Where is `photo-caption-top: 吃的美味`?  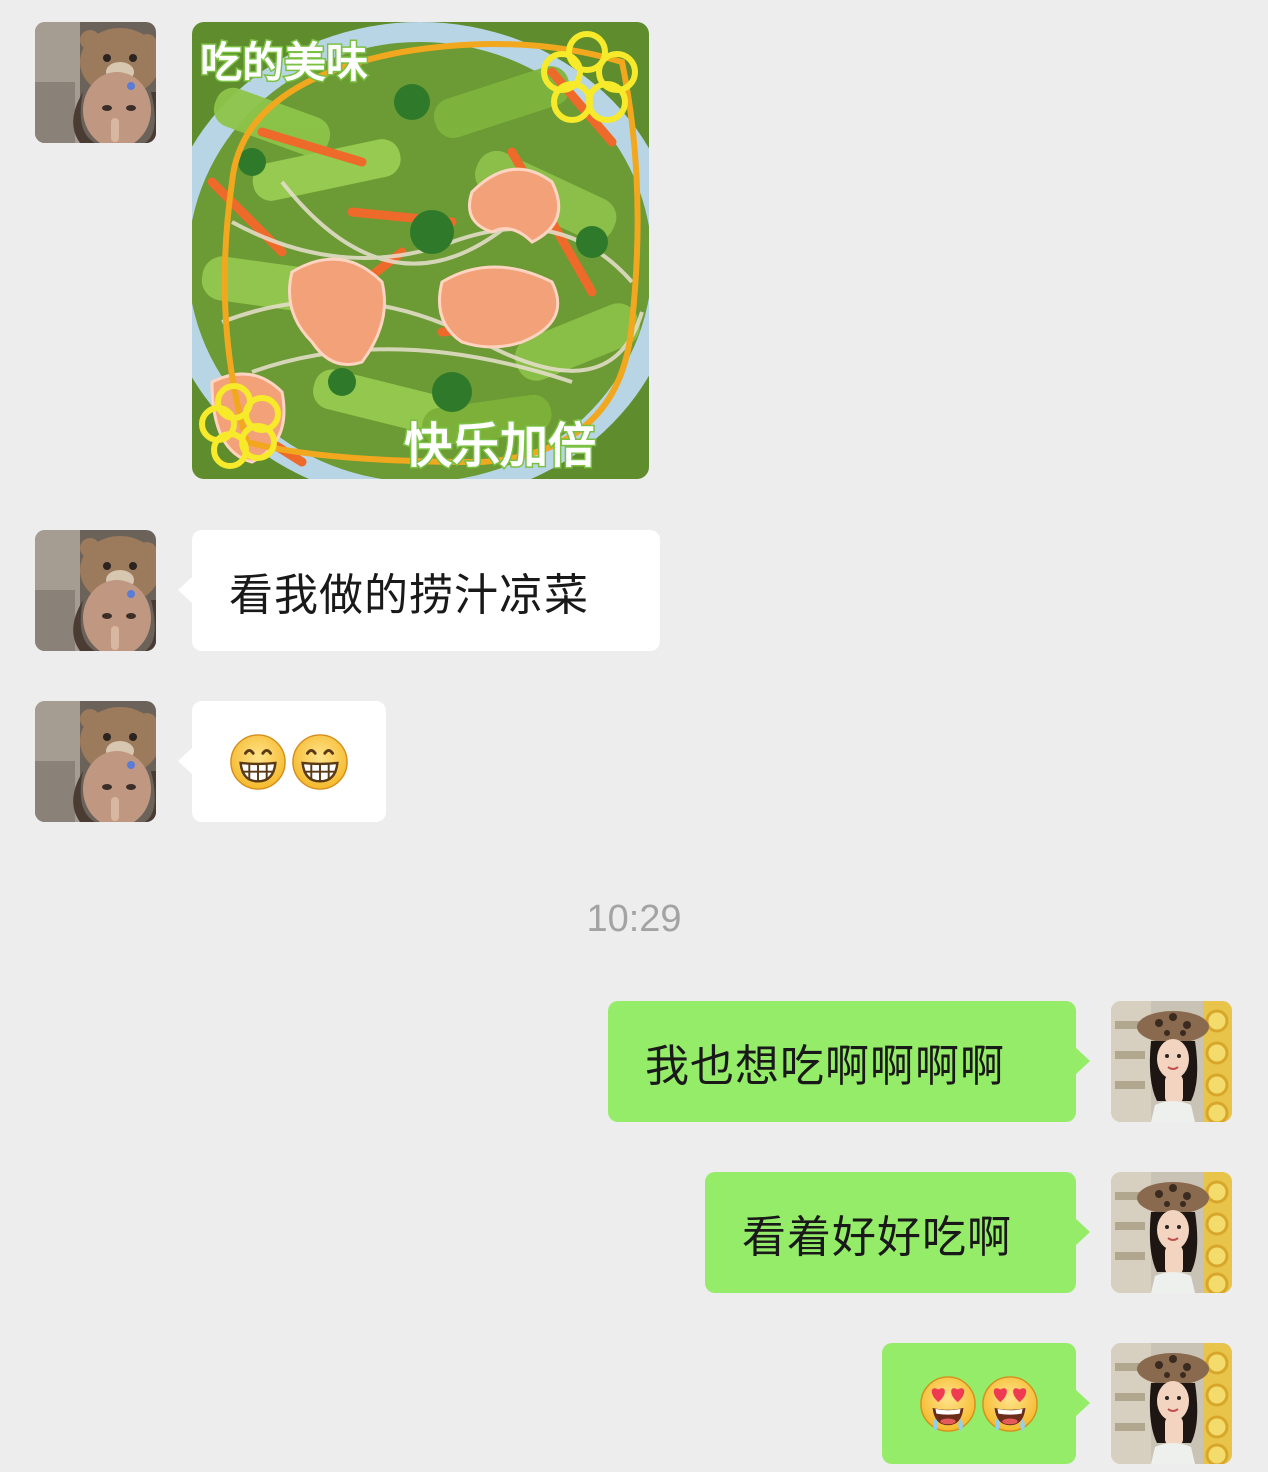
photo-caption-top: 吃的美味 is located at coordinates (284, 62).